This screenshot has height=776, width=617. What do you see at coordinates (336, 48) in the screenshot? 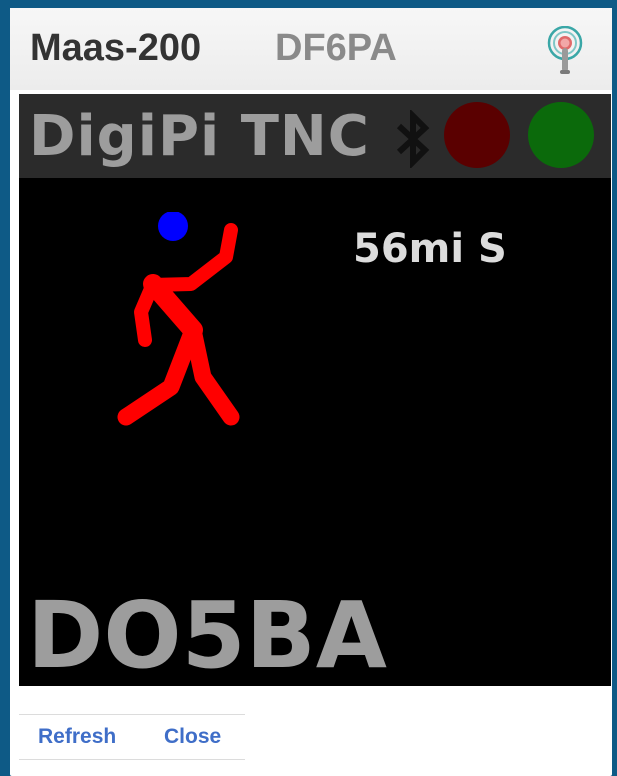
I see `callsign: DF6PA` at bounding box center [336, 48].